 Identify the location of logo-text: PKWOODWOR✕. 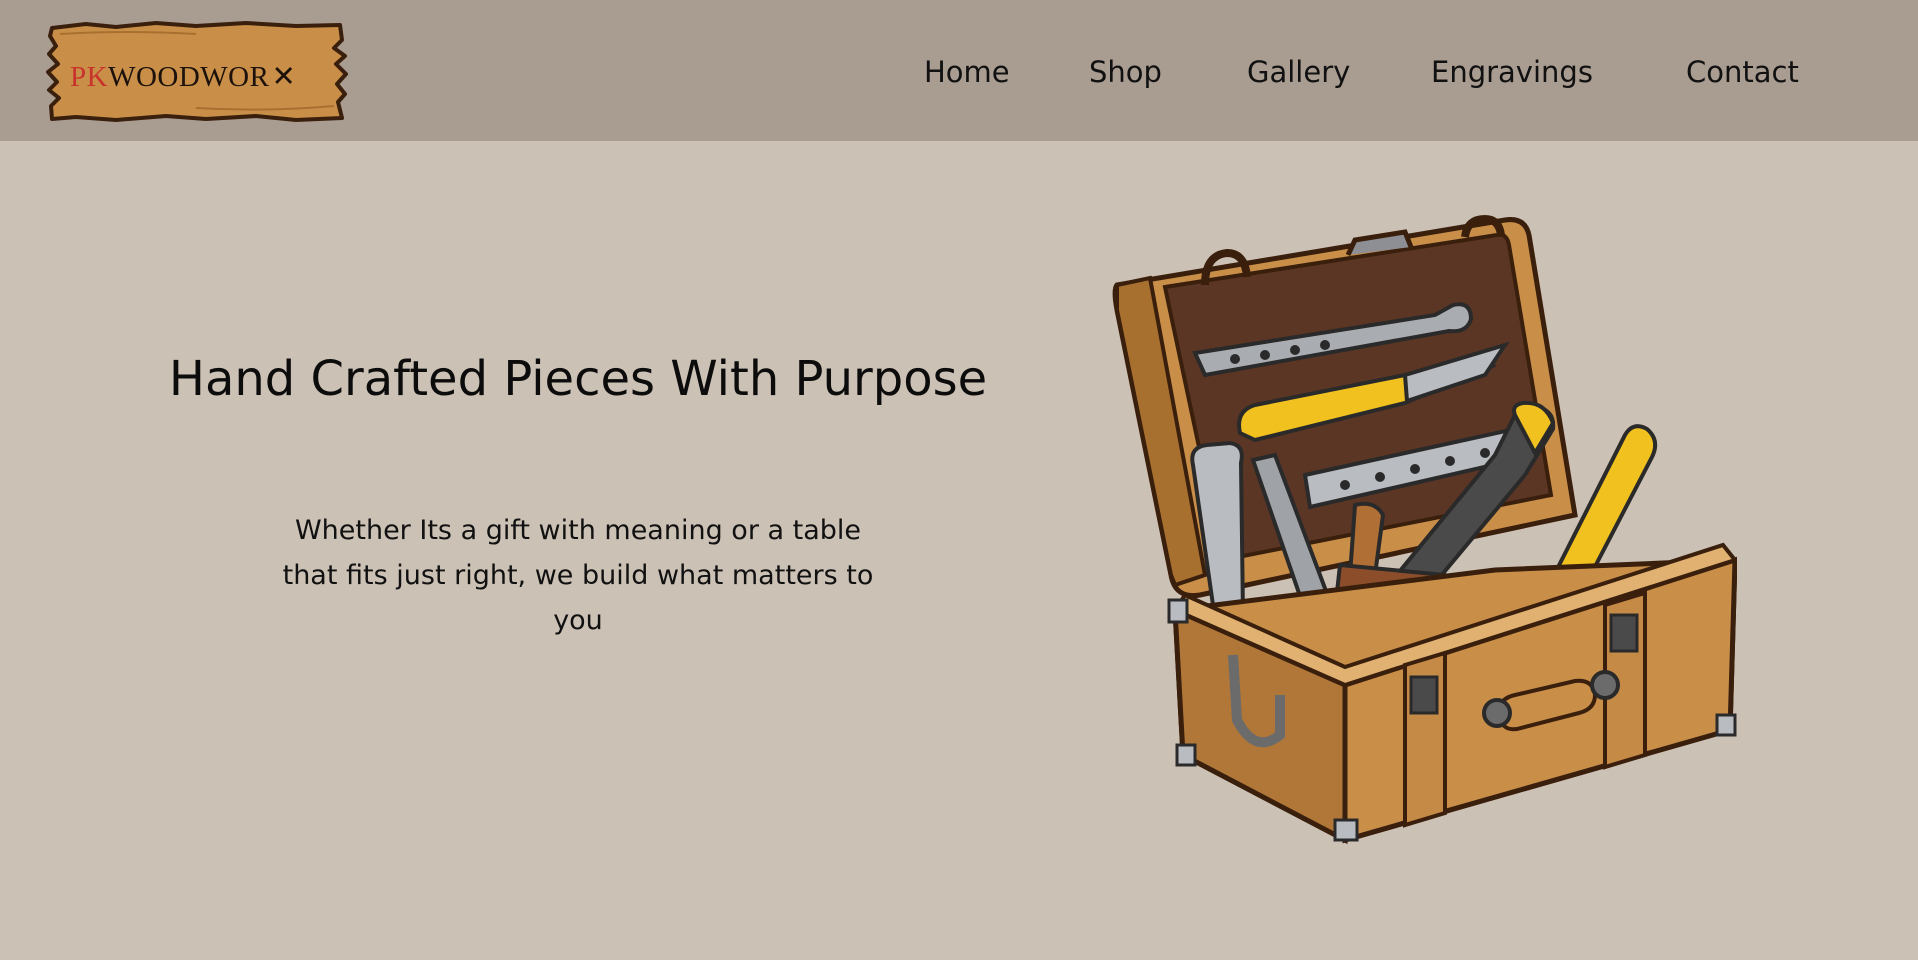
(205, 76).